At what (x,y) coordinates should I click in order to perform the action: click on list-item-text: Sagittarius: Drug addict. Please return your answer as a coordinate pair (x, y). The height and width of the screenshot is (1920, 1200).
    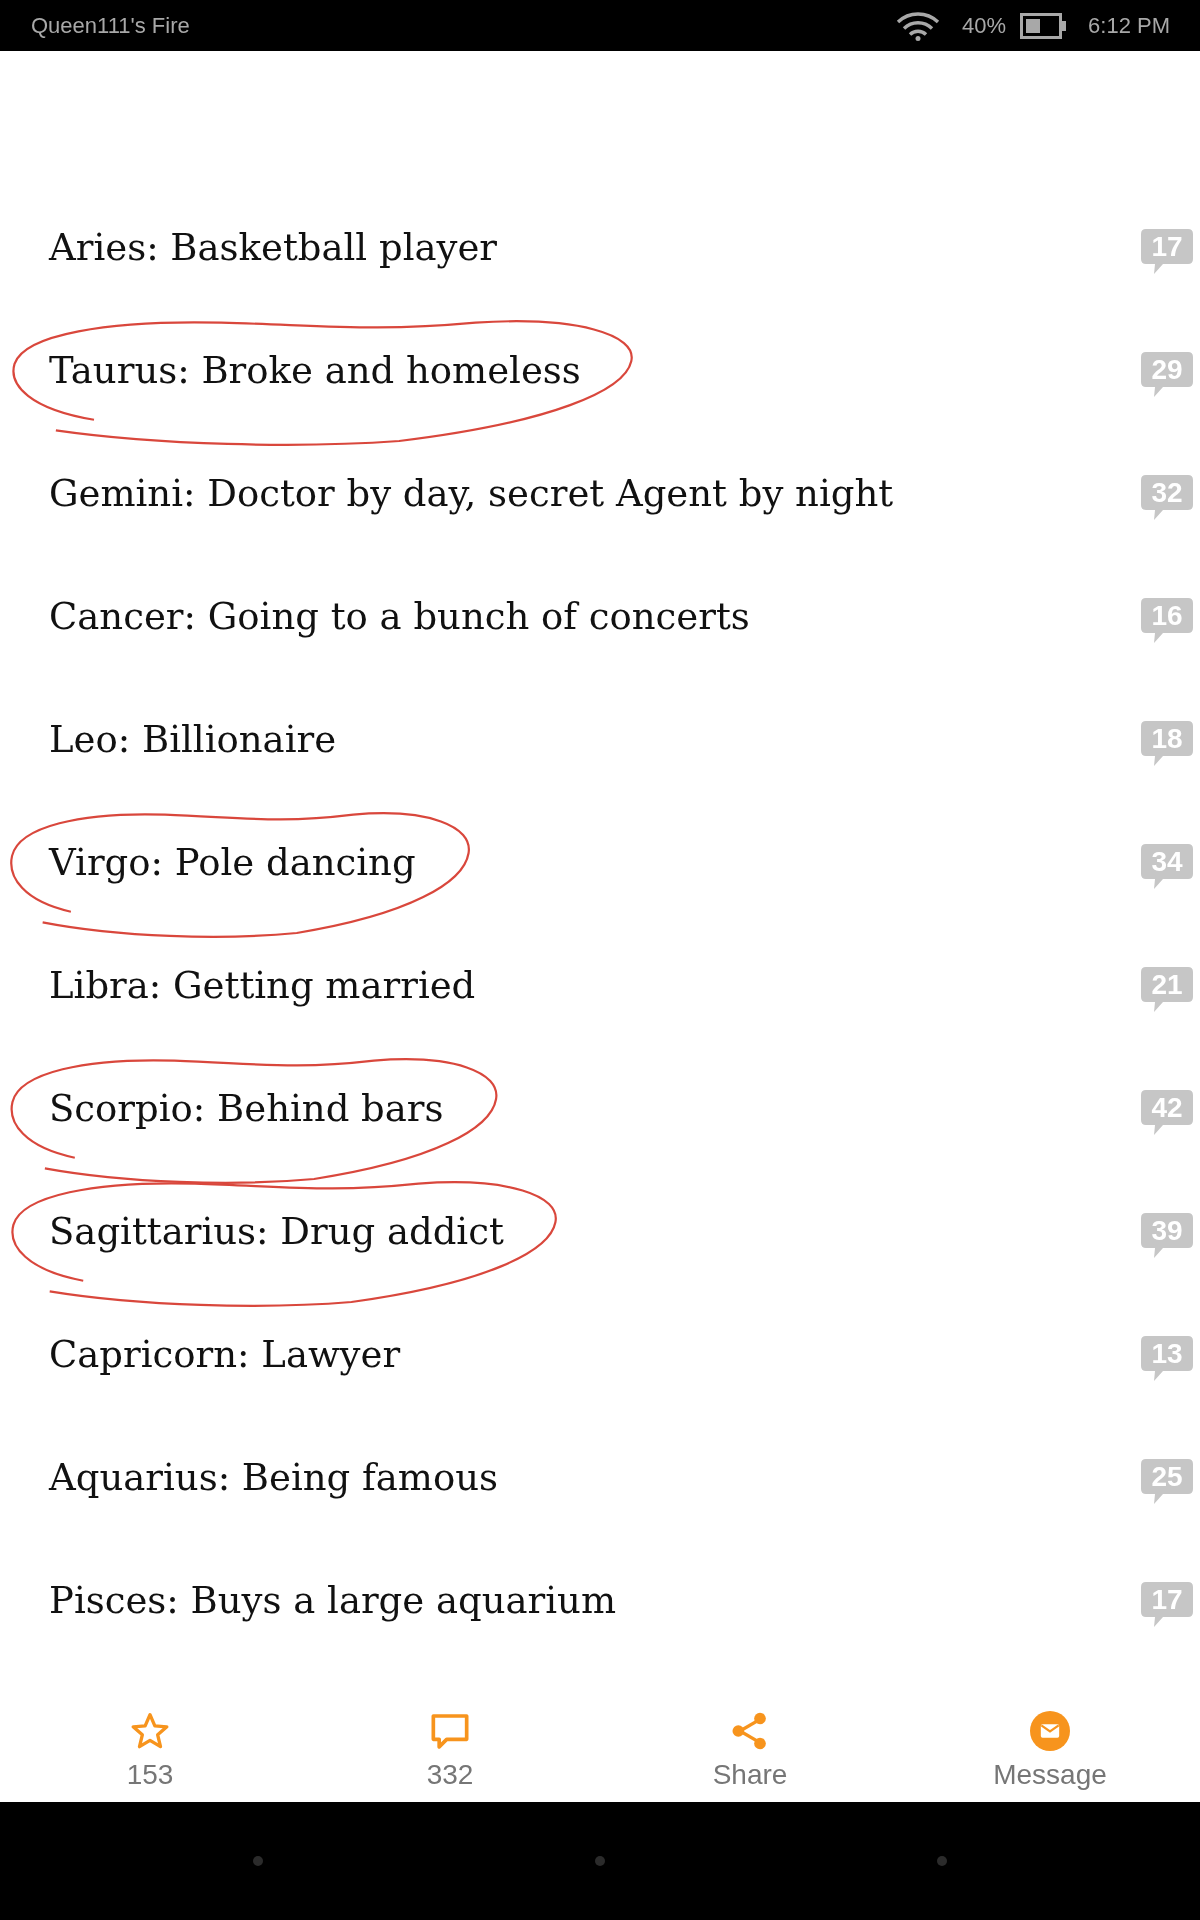
    Looking at the image, I should click on (276, 1231).